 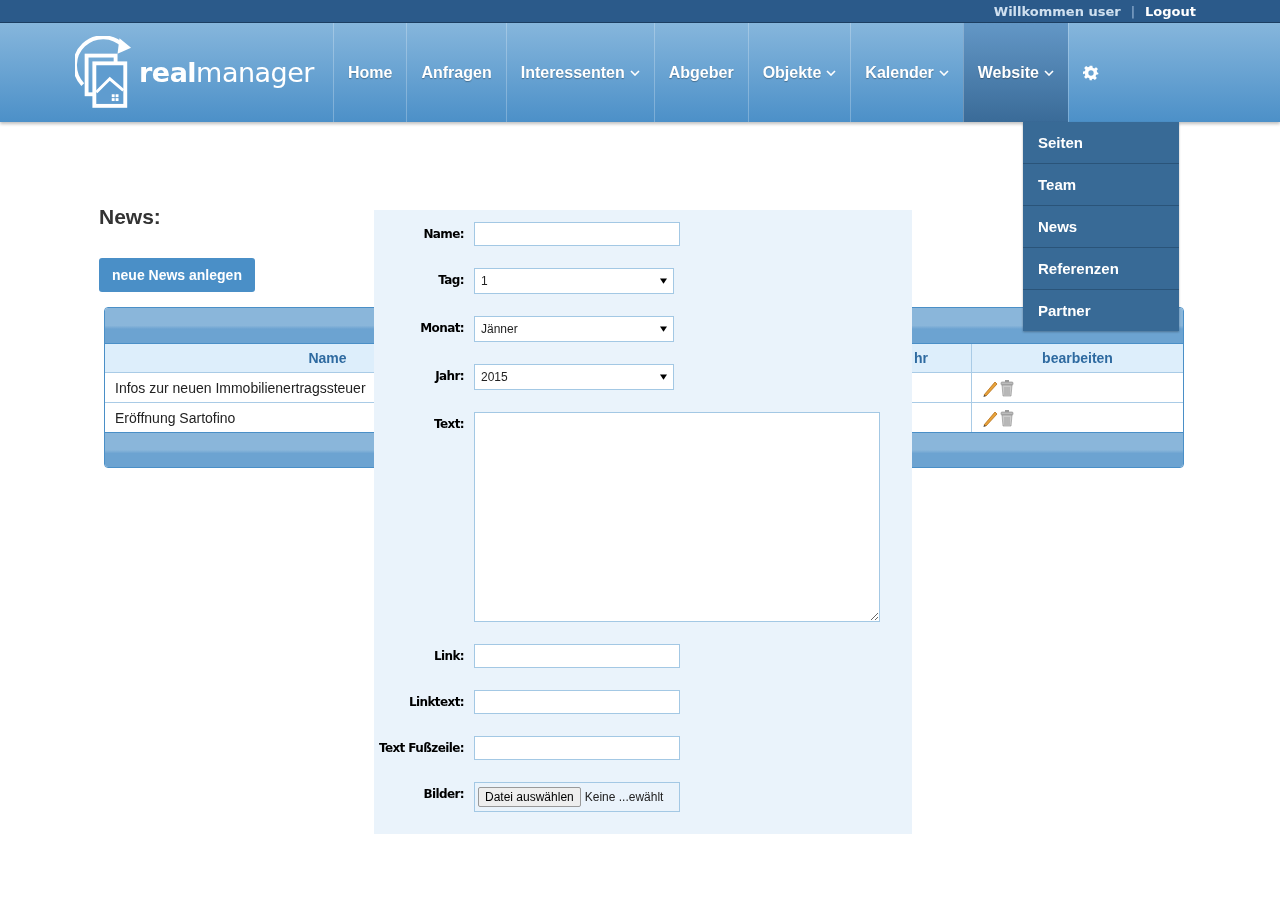 I want to click on file-status: Keine ...ewählt, so click(x=624, y=797).